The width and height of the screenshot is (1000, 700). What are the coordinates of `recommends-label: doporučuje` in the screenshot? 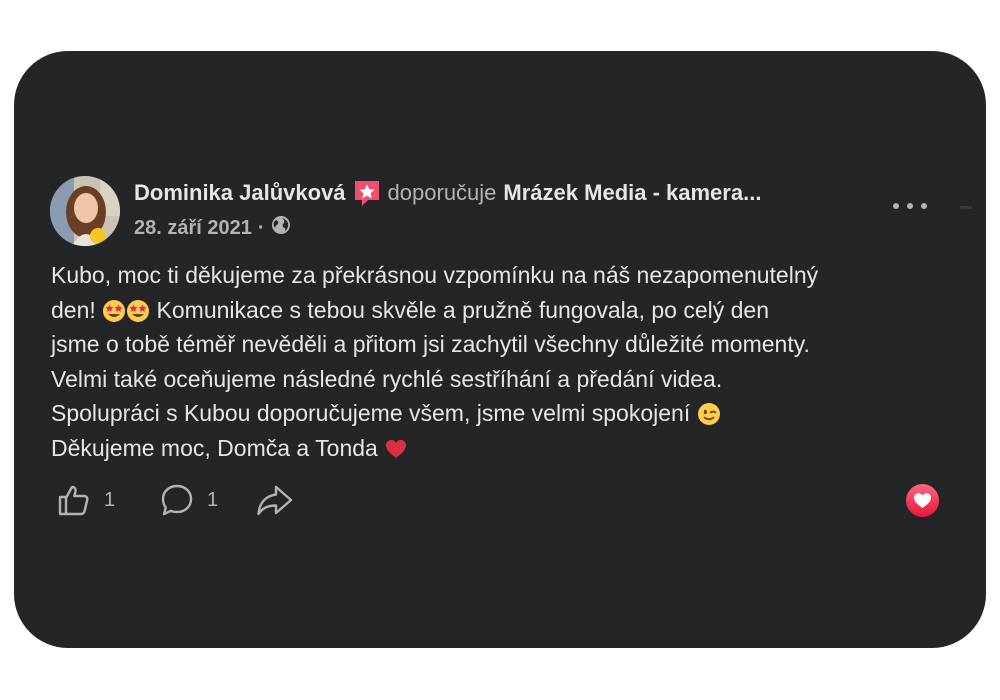 It's located at (442, 192).